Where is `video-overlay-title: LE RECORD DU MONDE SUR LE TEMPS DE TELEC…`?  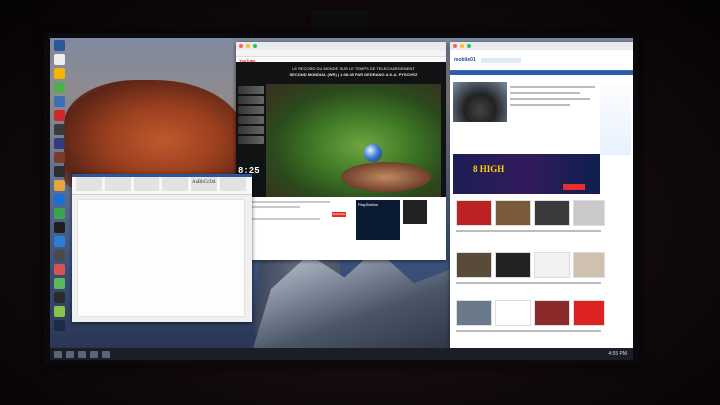 video-overlay-title: LE RECORD DU MONDE SUR LE TEMPS DE TELEC… is located at coordinates (353, 71).